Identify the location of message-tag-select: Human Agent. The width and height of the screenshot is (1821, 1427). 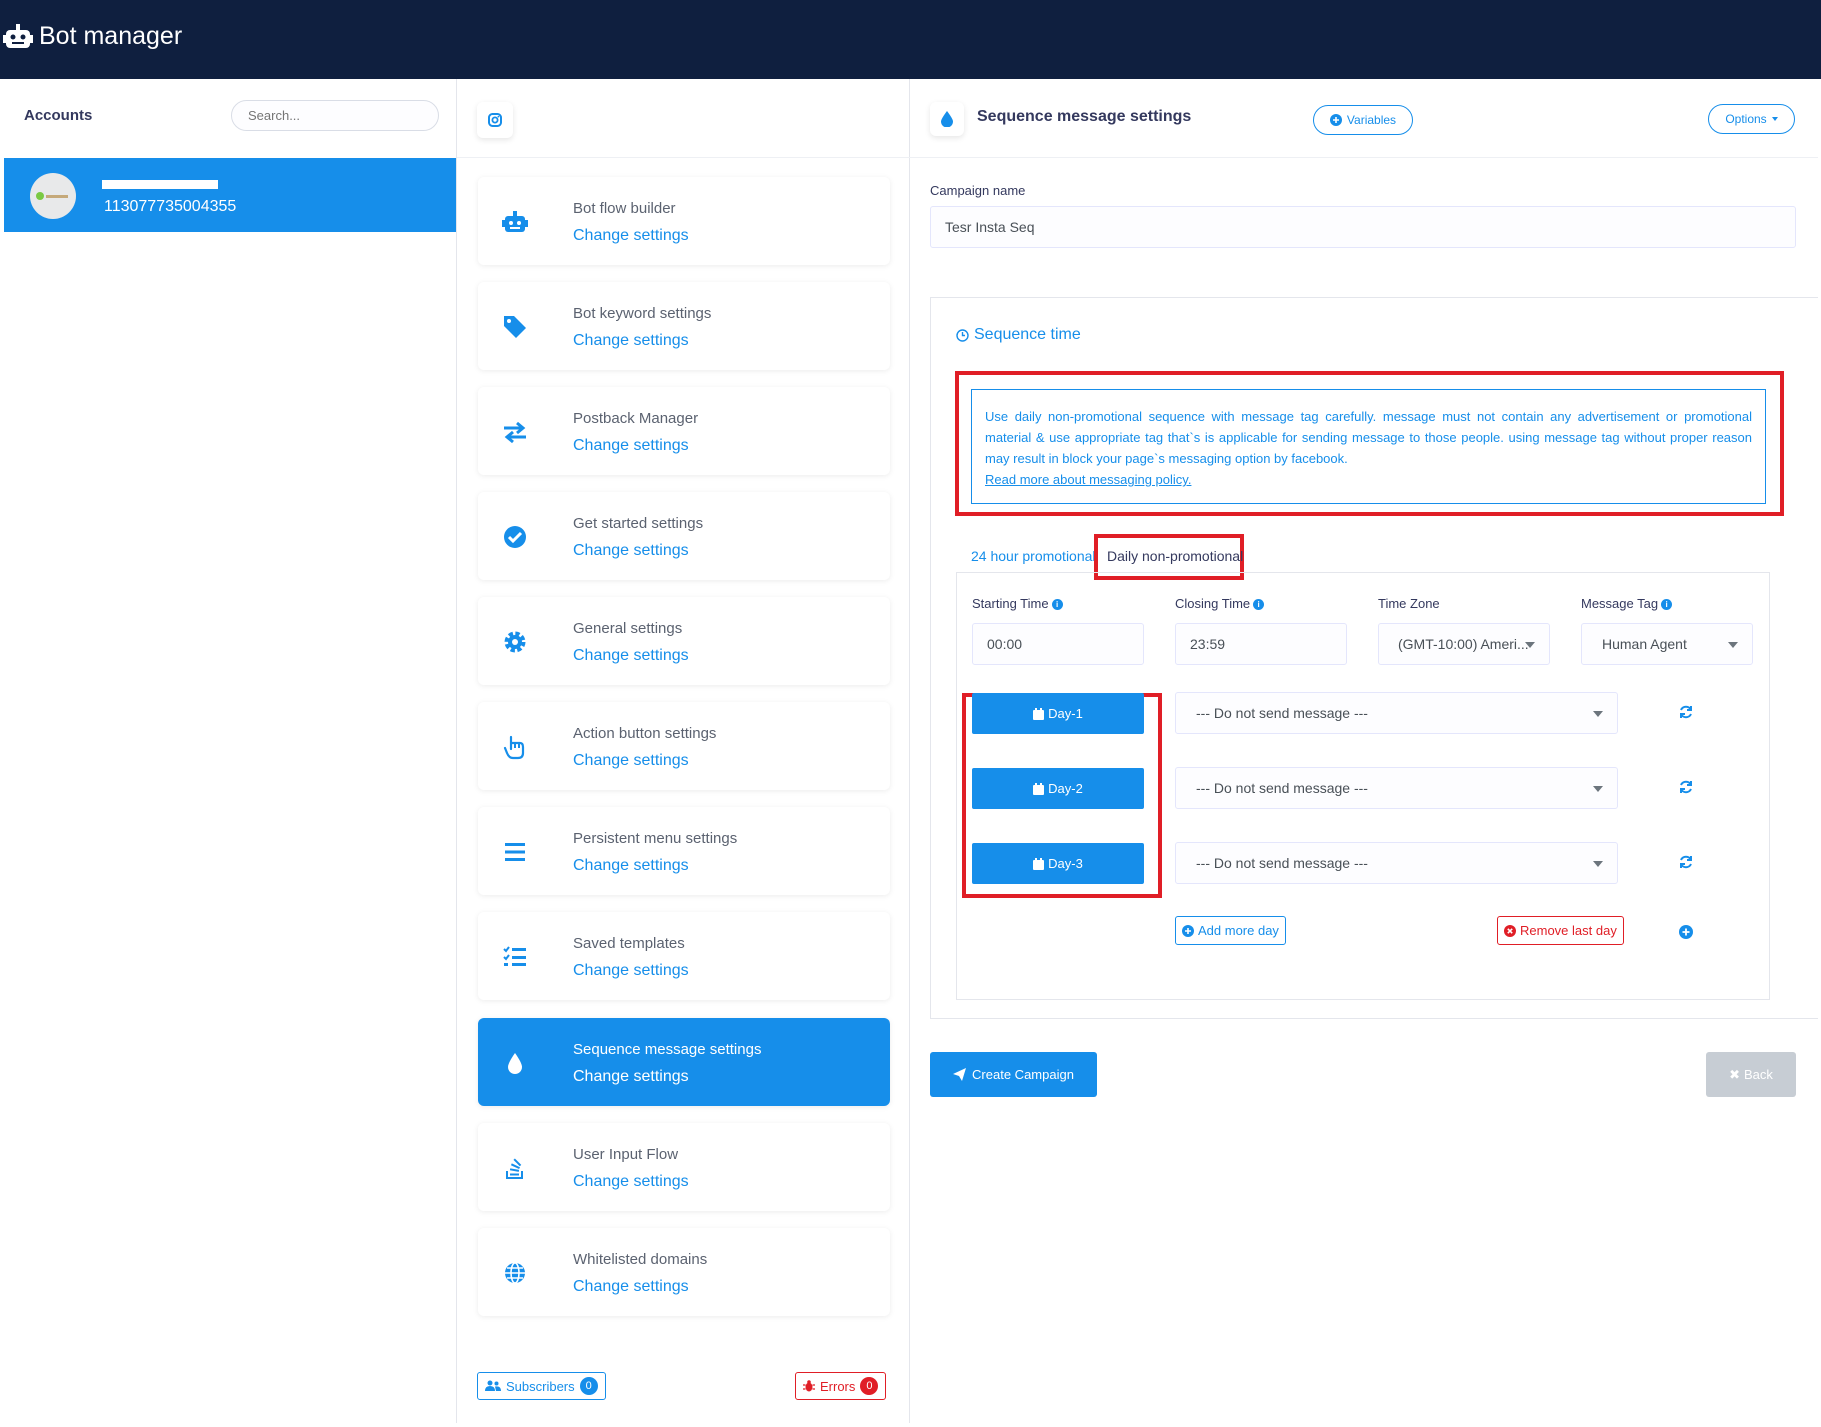
(1667, 644).